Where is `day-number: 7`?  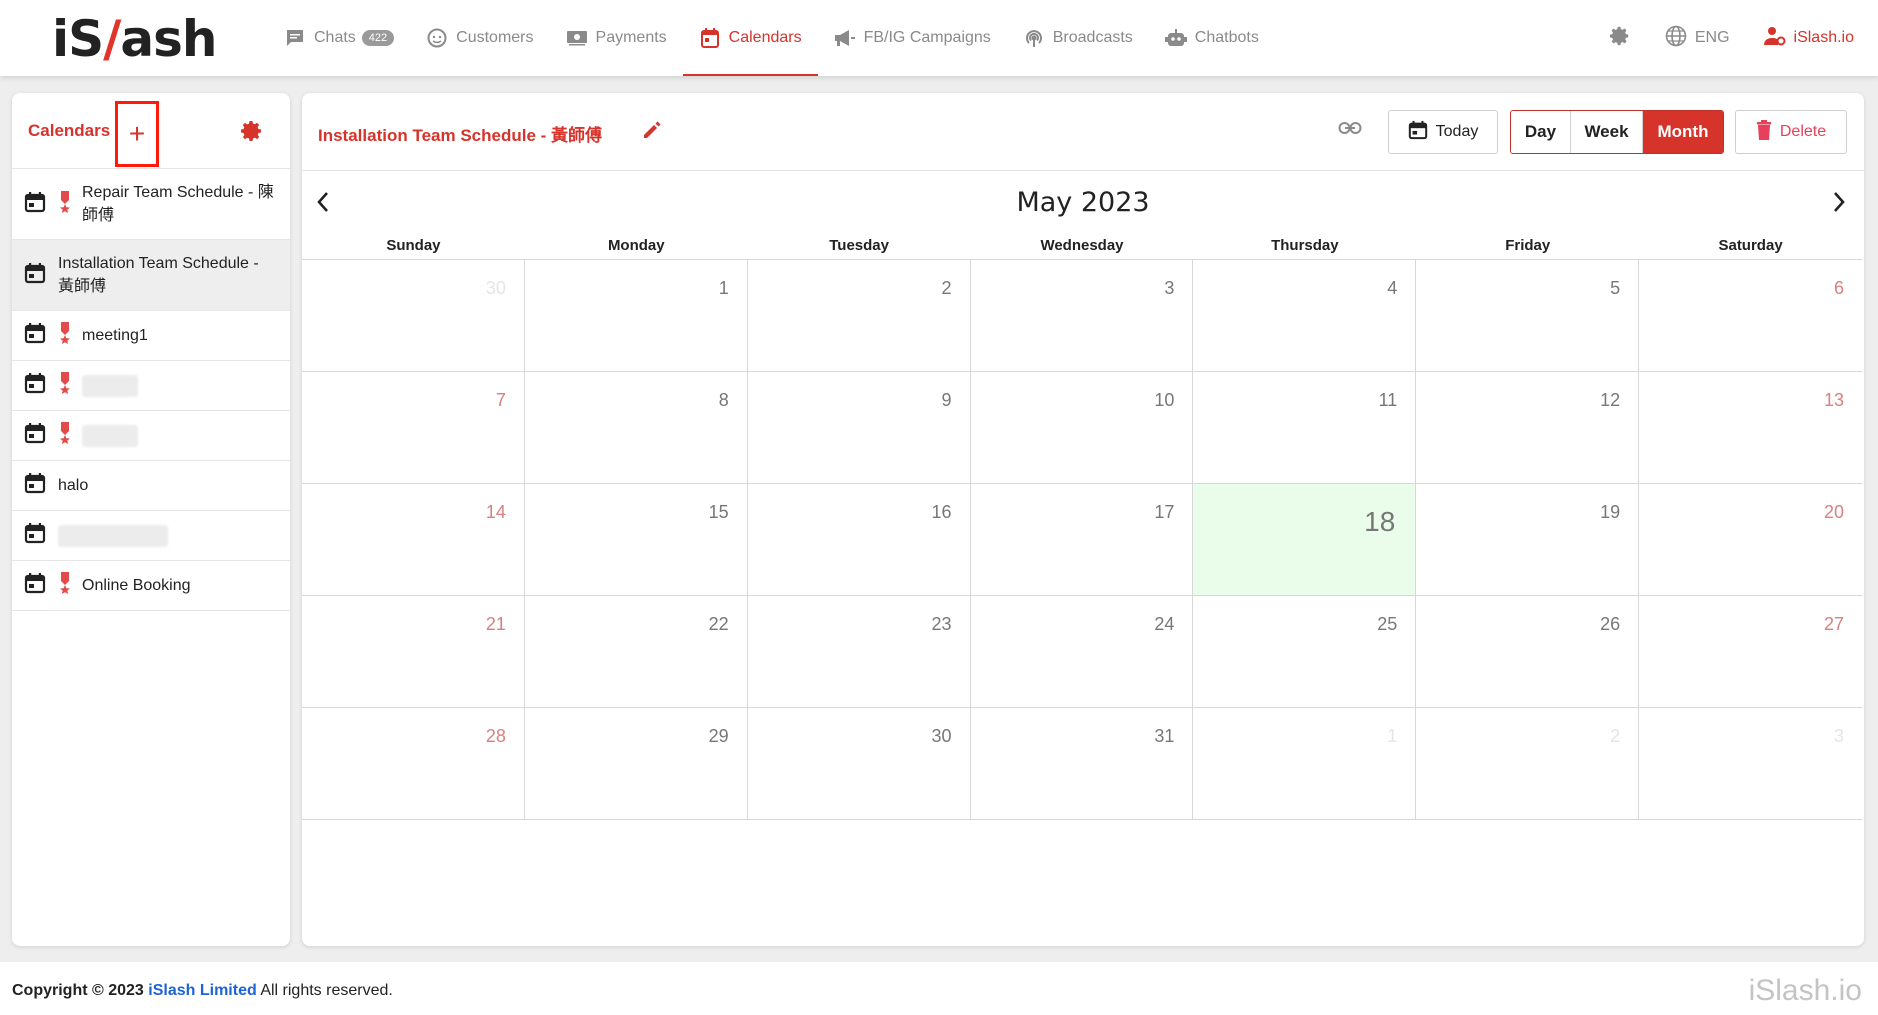 day-number: 7 is located at coordinates (500, 400).